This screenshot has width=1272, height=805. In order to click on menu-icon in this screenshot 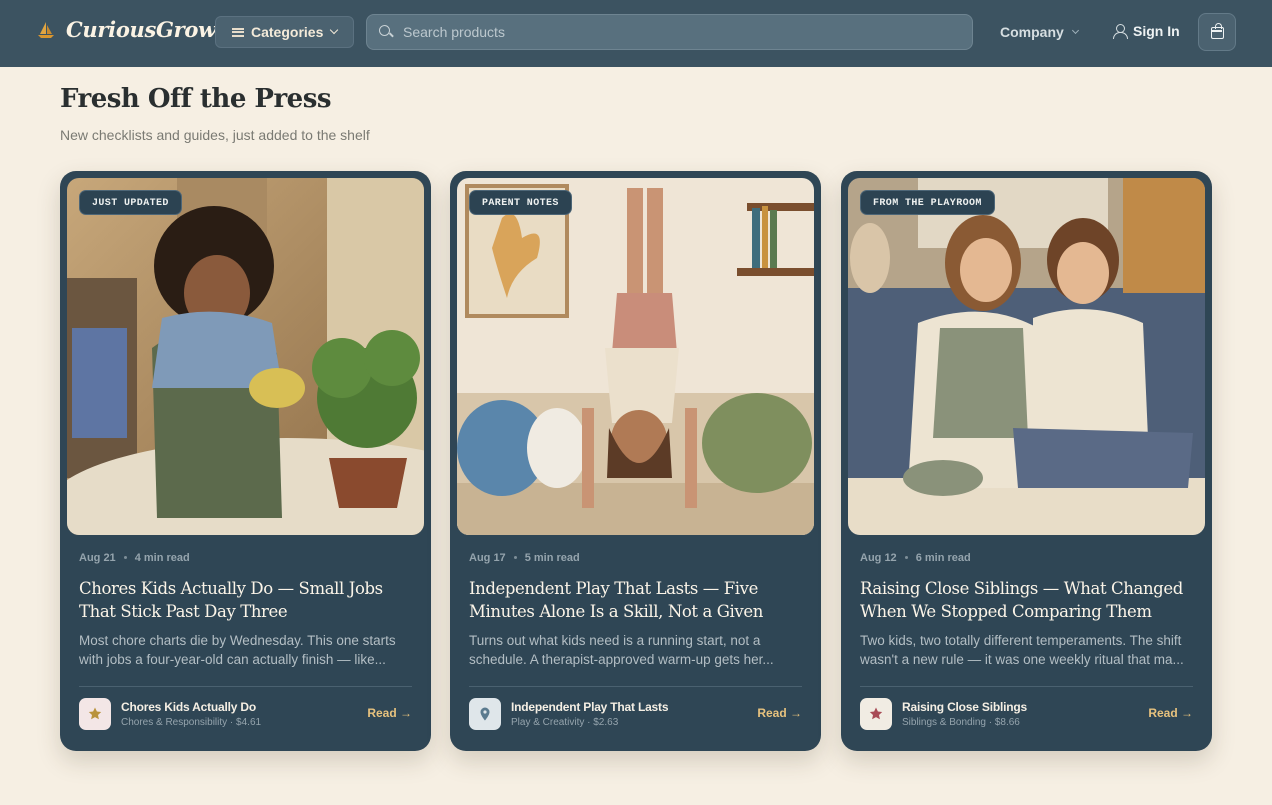, I will do `click(238, 32)`.